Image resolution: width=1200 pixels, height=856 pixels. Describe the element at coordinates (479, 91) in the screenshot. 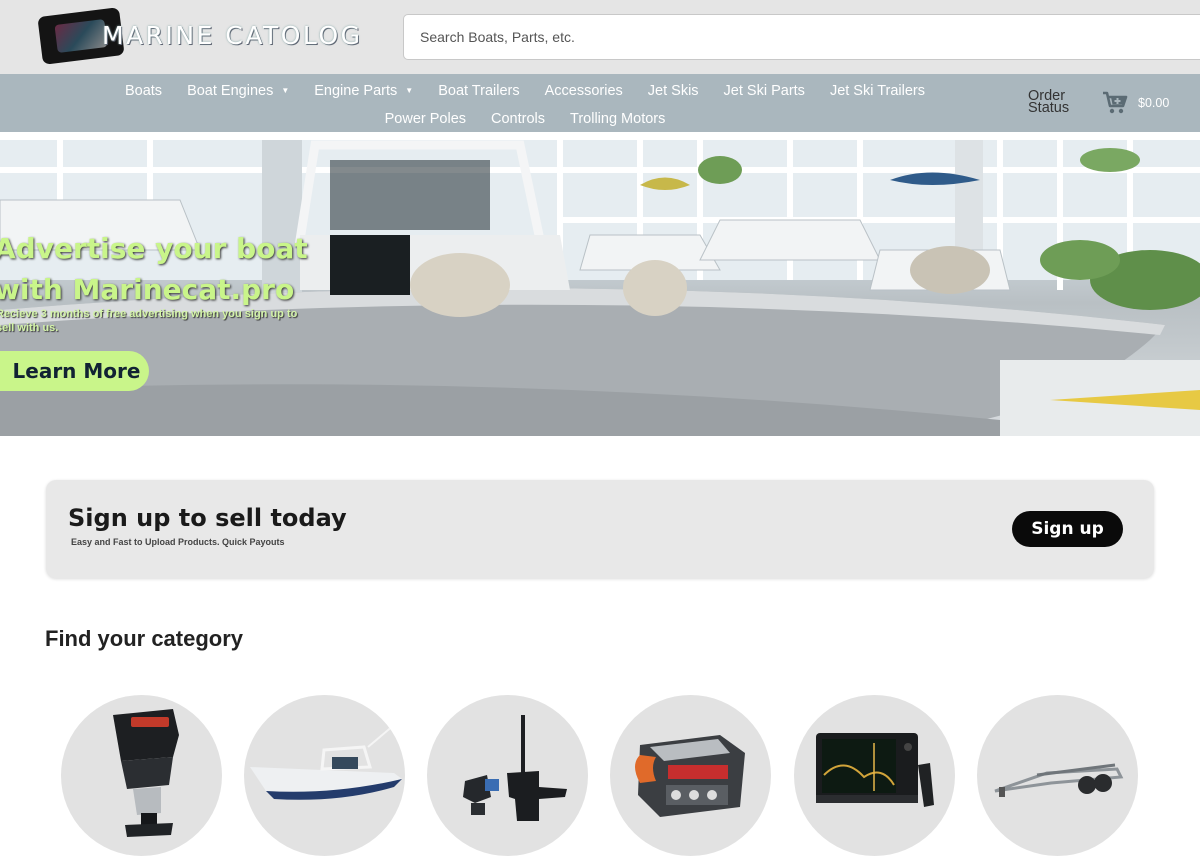

I see `nav-item-boat-trailers: Boat Trailers` at that location.